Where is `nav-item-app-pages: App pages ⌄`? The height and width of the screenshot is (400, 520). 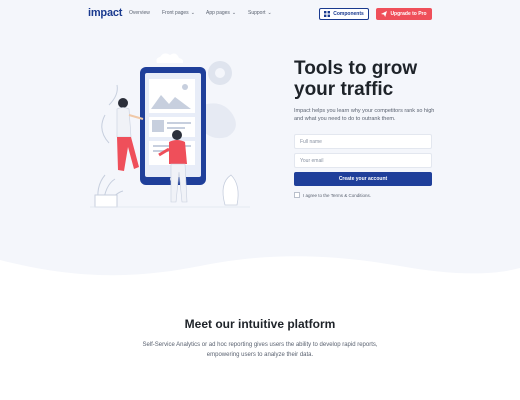
nav-item-app-pages: App pages ⌄ is located at coordinates (221, 13).